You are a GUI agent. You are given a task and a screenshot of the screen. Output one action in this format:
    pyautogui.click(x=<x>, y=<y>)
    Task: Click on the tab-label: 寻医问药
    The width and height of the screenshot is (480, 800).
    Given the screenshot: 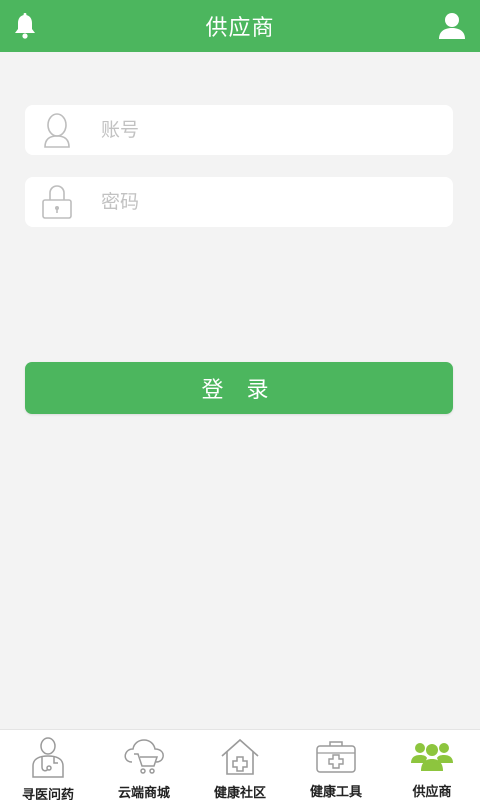 What is the action you would take?
    pyautogui.click(x=47, y=794)
    